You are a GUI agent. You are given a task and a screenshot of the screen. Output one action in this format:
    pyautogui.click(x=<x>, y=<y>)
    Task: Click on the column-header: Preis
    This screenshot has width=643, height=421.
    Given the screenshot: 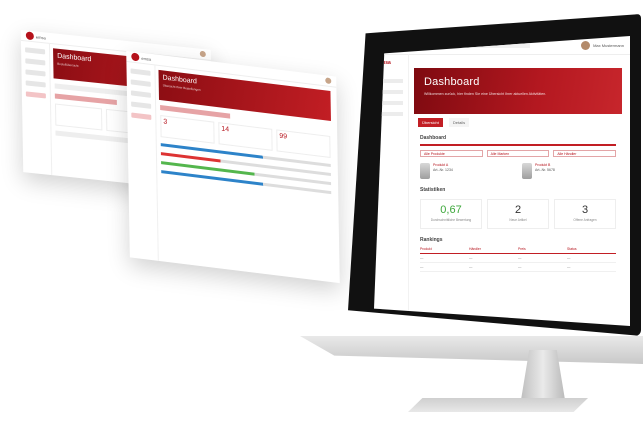 What is the action you would take?
    pyautogui.click(x=542, y=249)
    